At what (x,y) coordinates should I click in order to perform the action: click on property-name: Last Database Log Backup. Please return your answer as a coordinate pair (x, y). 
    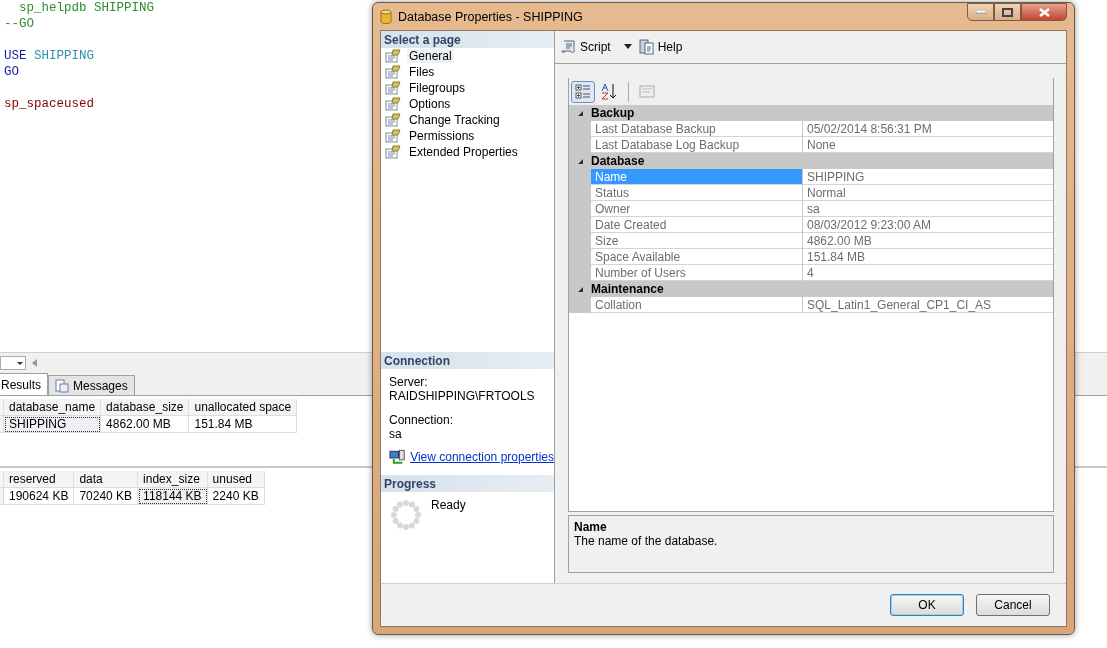
    Looking at the image, I should click on (696, 145).